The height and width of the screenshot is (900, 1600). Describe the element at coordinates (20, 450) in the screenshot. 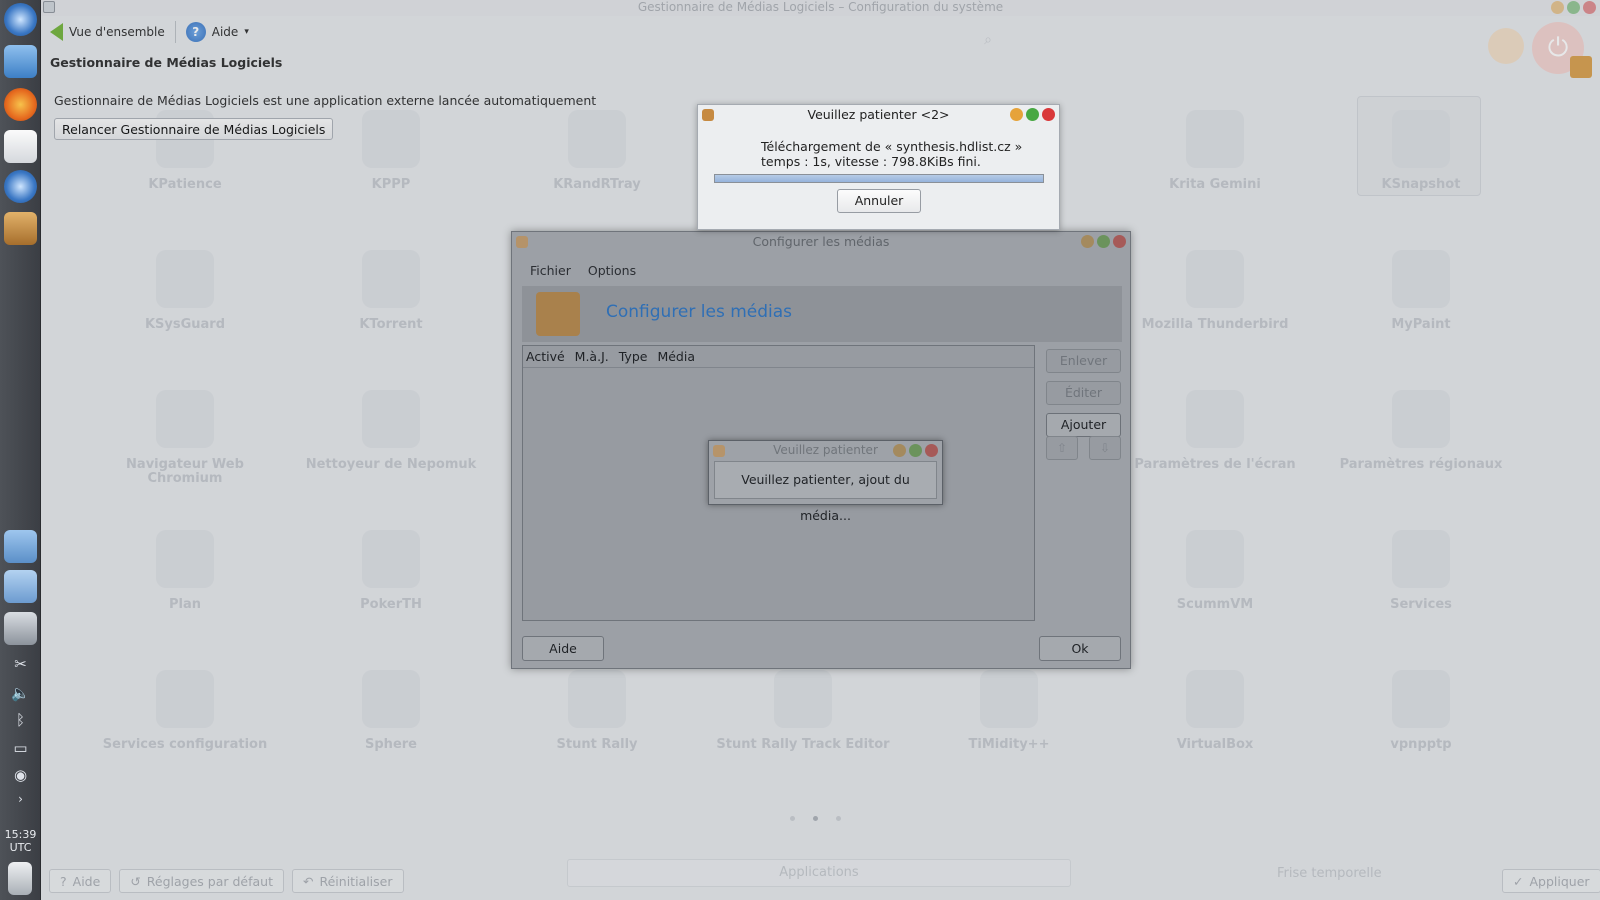

I see `taskbar: ✂ 🔈 ᛒ ▭ ◉ › 15:39 UTC` at that location.